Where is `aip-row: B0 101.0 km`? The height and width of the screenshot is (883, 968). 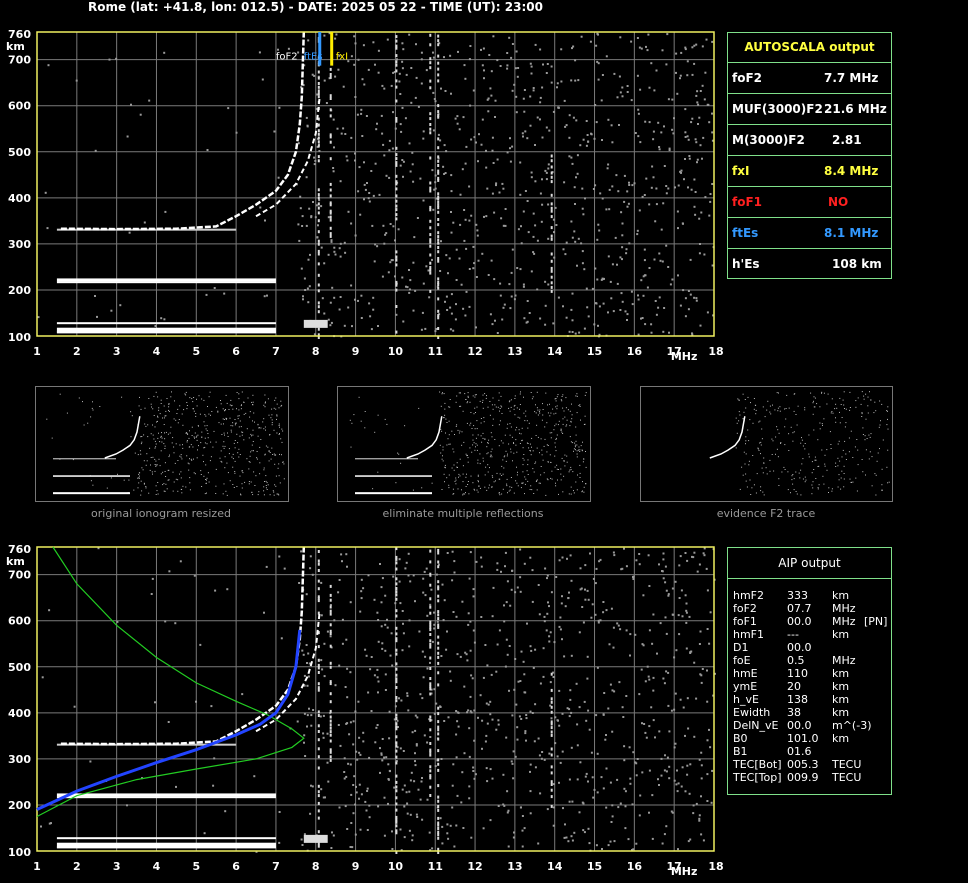
aip-row: B0 101.0 km is located at coordinates (809, 738).